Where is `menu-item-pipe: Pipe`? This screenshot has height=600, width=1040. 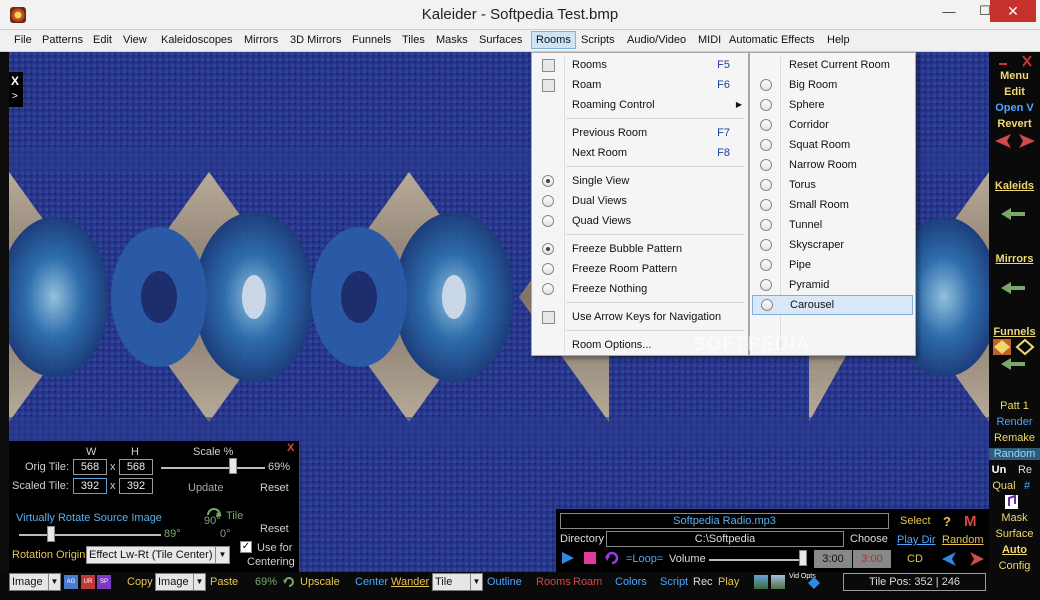 menu-item-pipe: Pipe is located at coordinates (832, 265).